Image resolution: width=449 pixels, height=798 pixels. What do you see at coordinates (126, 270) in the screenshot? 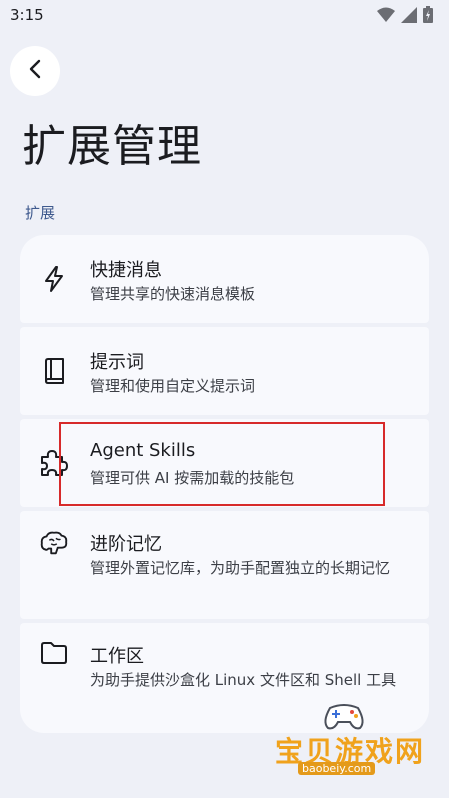
I see `item-title: 快捷消息` at bounding box center [126, 270].